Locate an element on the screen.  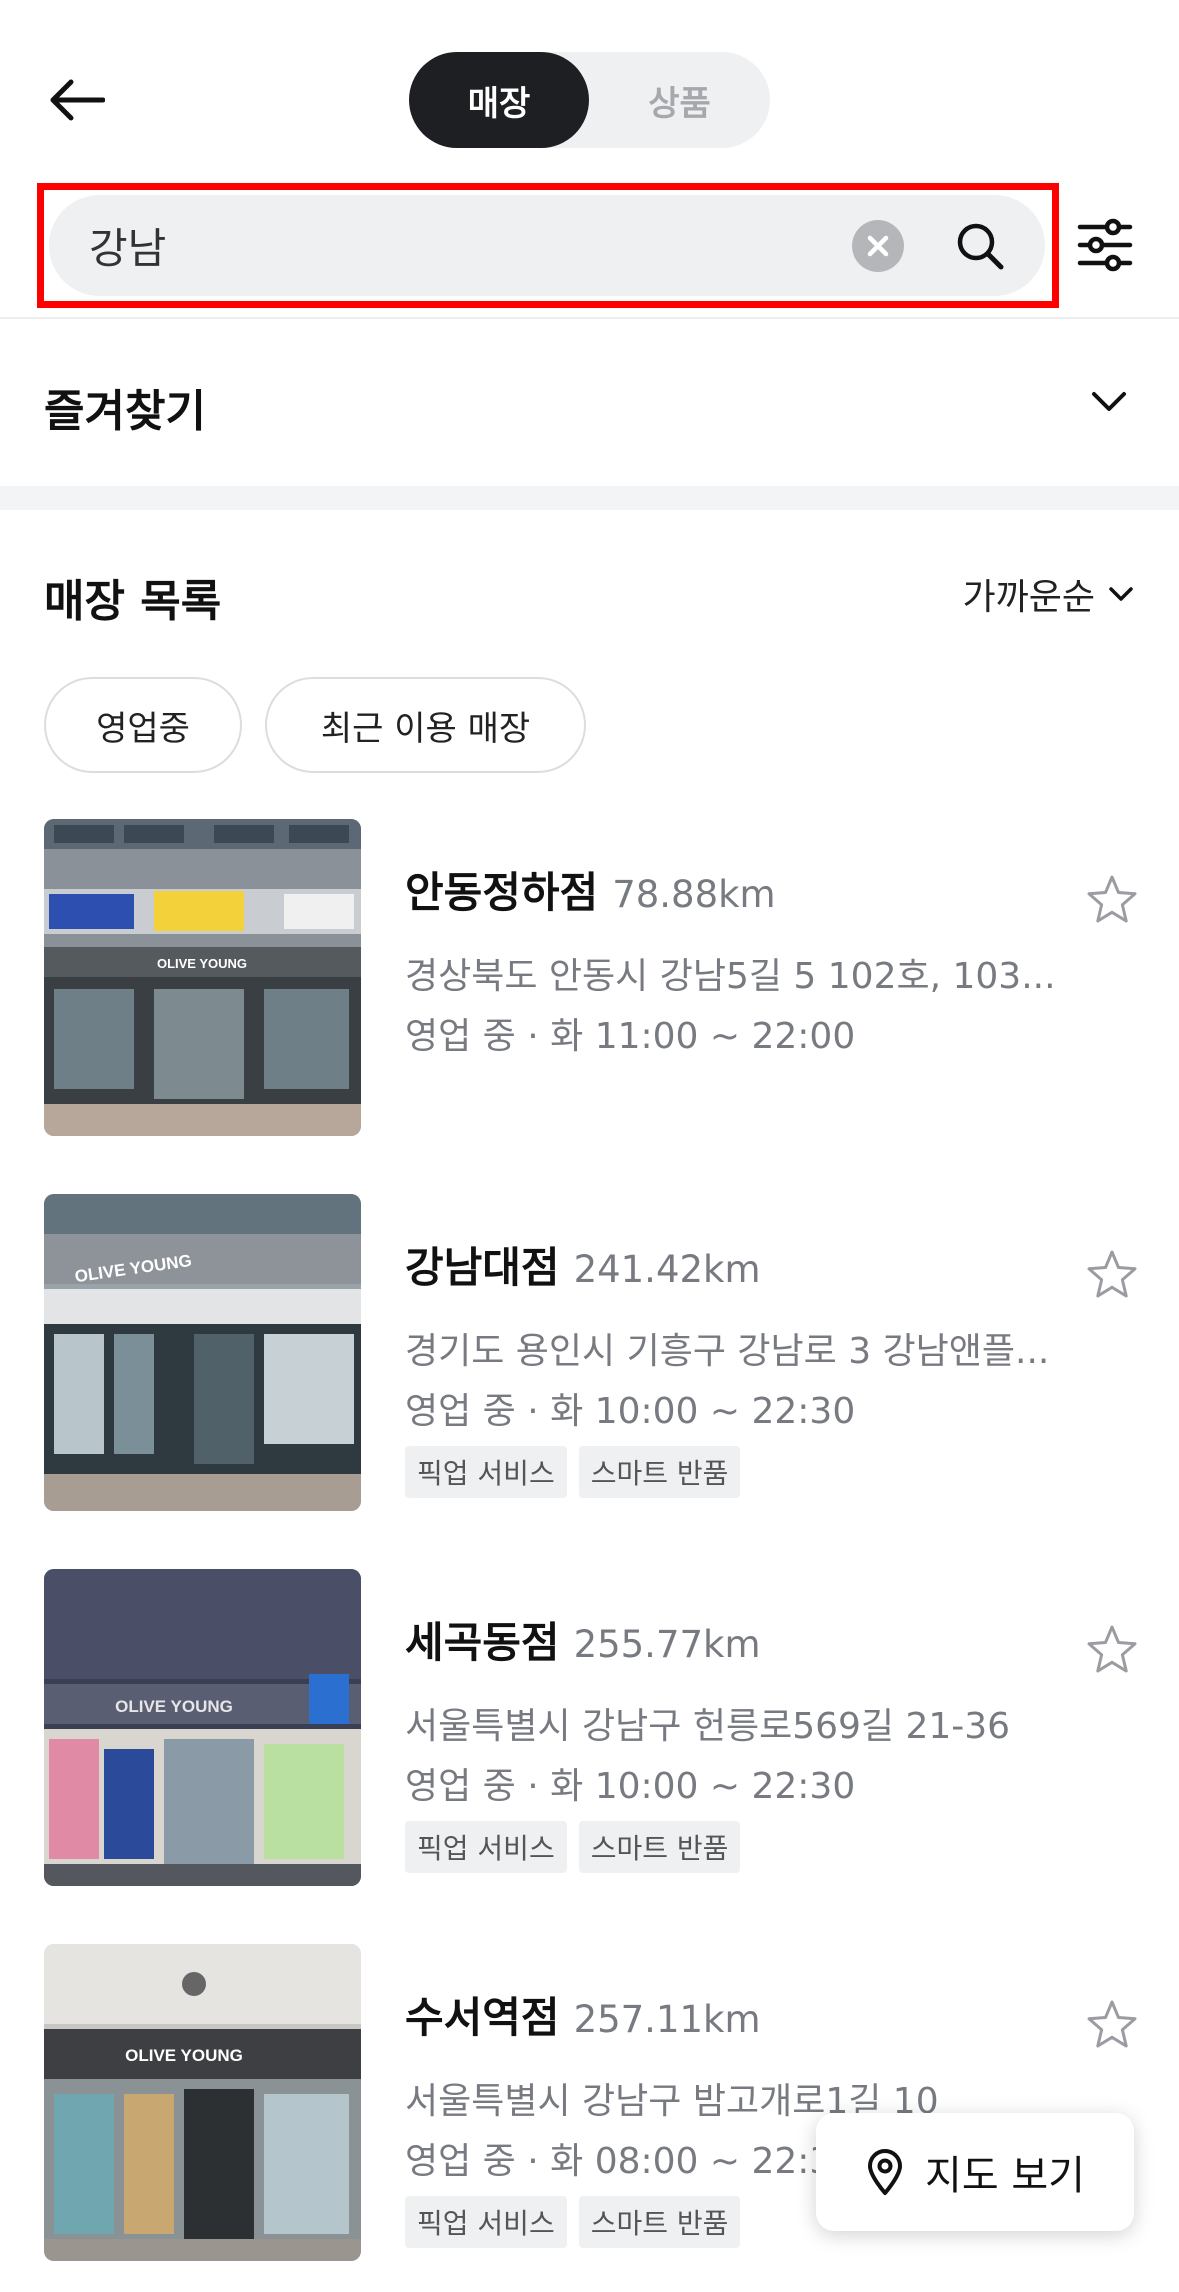
back-button is located at coordinates (77, 100).